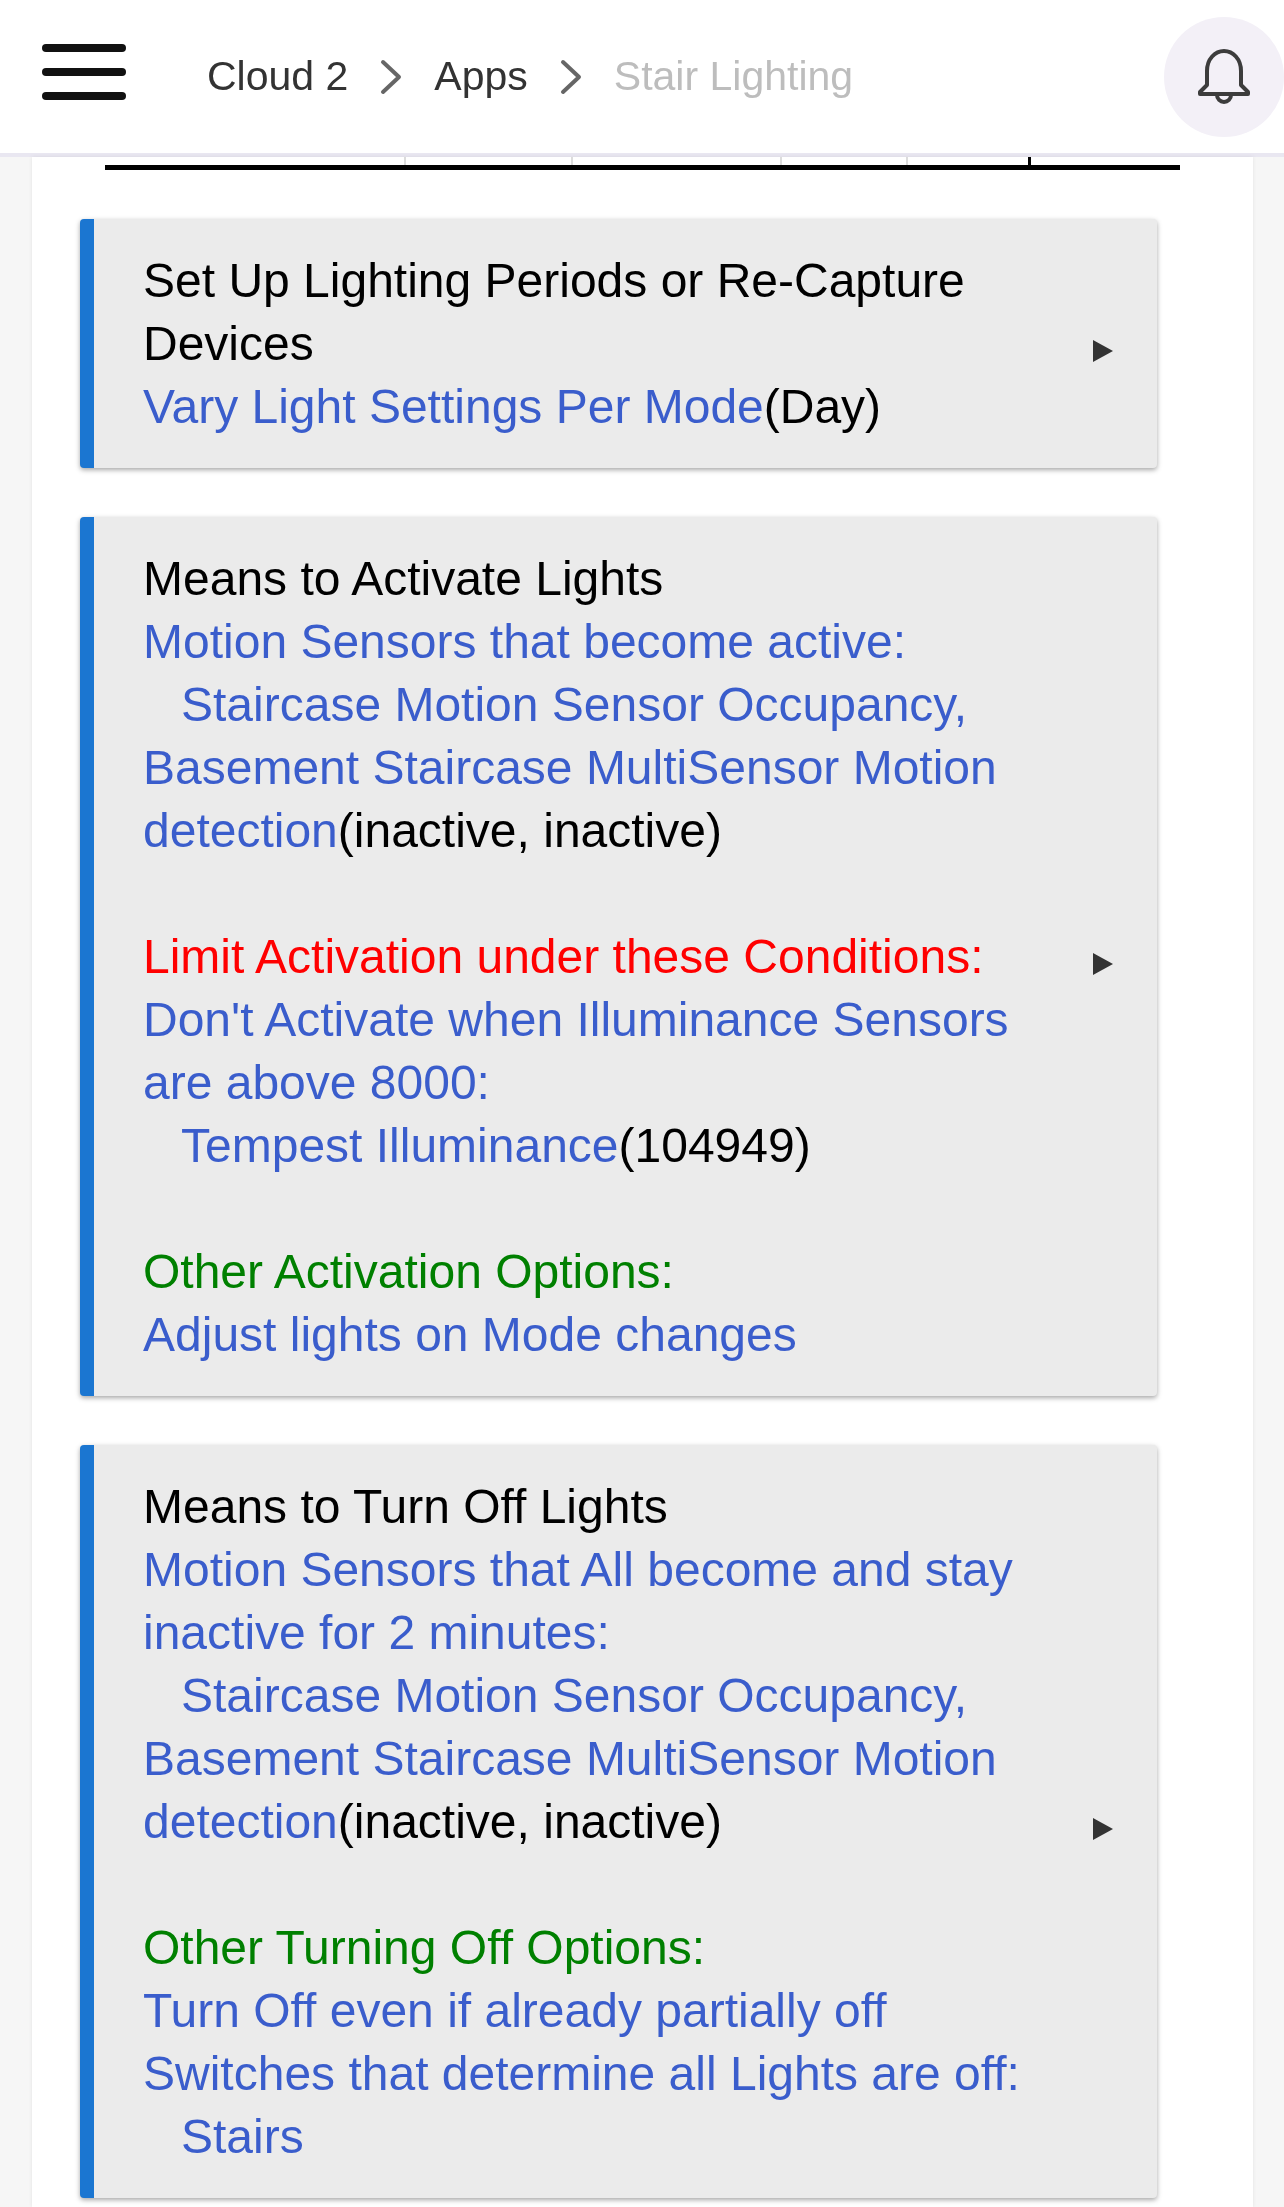  I want to click on setting-text: Vary Light Settings Per Mode(Day), so click(513, 407).